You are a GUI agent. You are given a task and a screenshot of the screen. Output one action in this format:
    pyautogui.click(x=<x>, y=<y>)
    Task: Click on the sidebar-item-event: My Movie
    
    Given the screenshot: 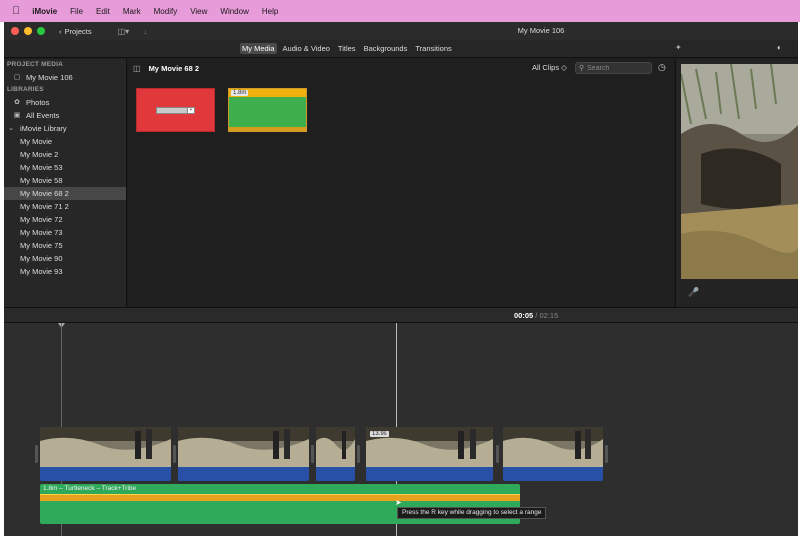 What is the action you would take?
    pyautogui.click(x=65, y=141)
    